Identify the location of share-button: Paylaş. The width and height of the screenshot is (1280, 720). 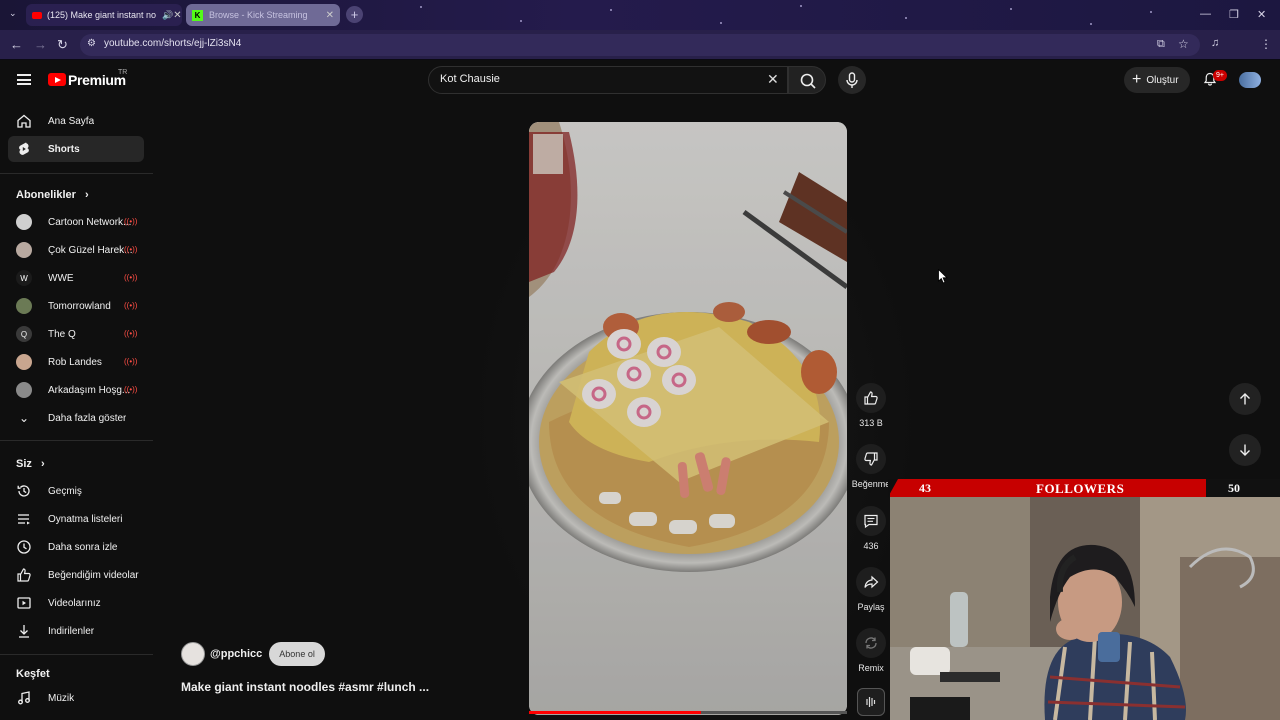
(871, 589).